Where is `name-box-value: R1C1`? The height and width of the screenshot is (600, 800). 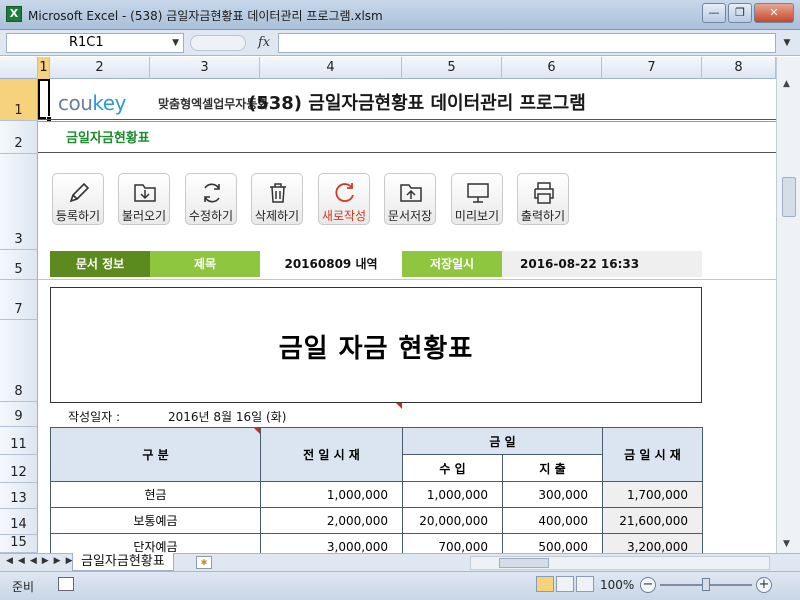 name-box-value: R1C1 is located at coordinates (86, 42).